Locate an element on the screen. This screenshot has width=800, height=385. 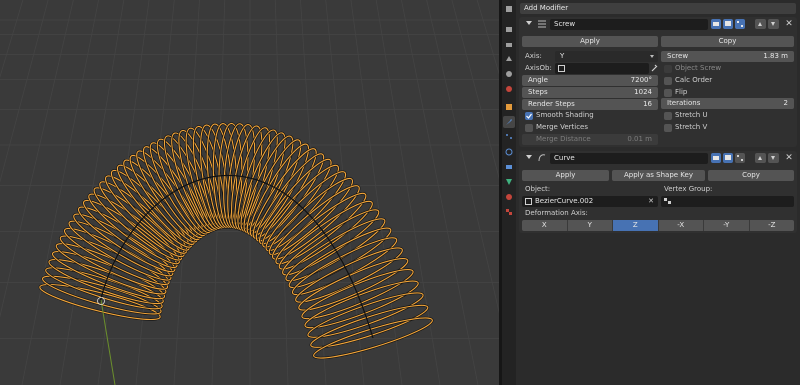
checkmark-icon is located at coordinates (529, 116).